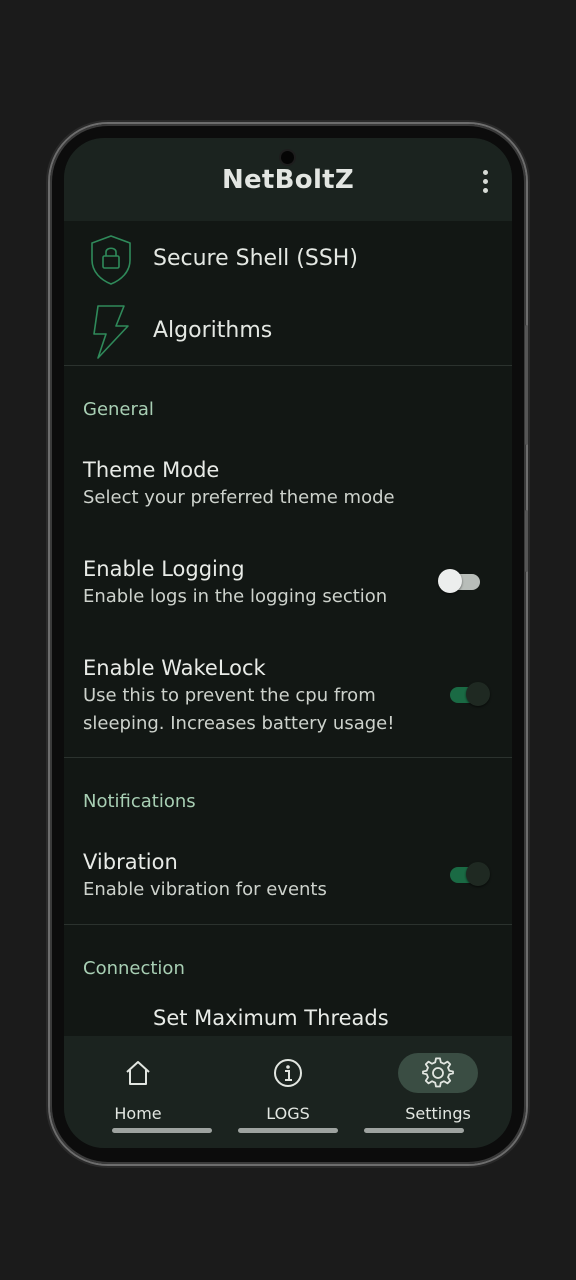 The height and width of the screenshot is (1280, 576). What do you see at coordinates (134, 968) in the screenshot?
I see `section-title-connection: Connection` at bounding box center [134, 968].